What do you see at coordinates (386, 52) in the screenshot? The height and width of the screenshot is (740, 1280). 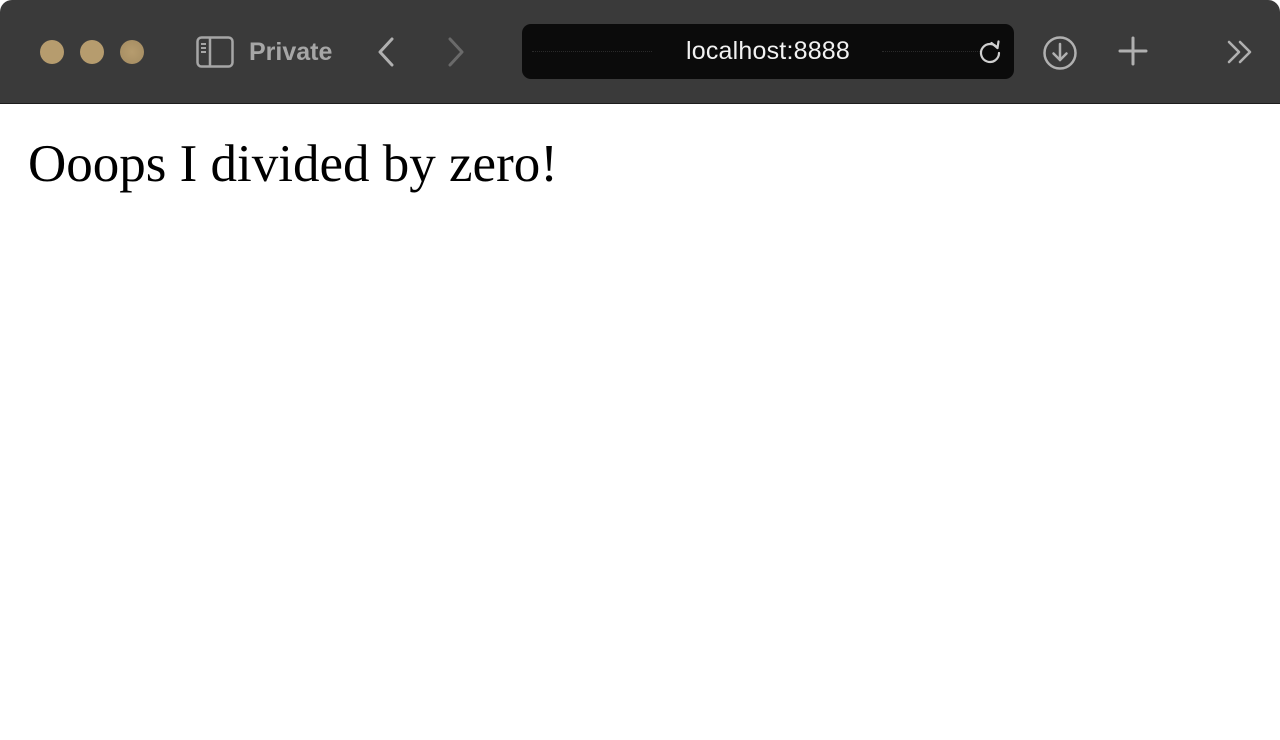 I see `back-button` at bounding box center [386, 52].